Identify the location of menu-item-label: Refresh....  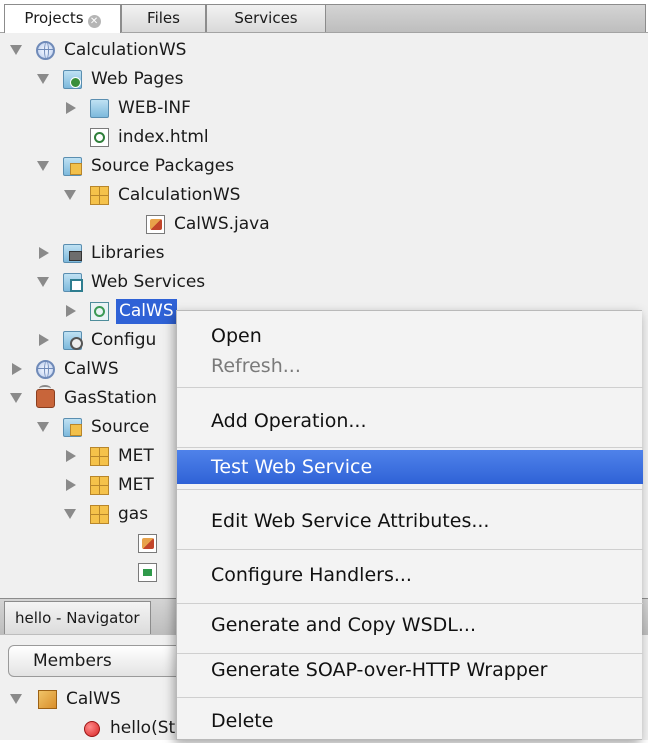
(256, 366).